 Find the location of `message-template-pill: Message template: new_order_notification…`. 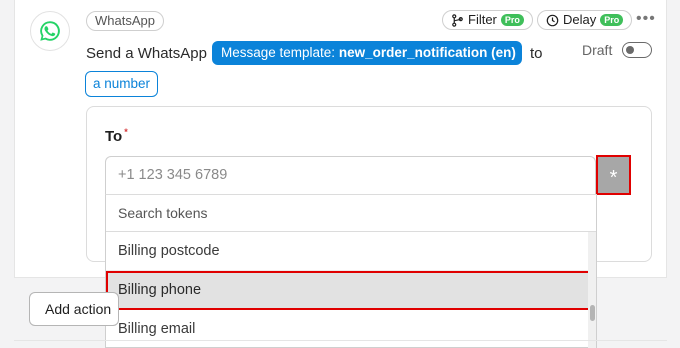

message-template-pill: Message template: new_order_notification… is located at coordinates (367, 53).